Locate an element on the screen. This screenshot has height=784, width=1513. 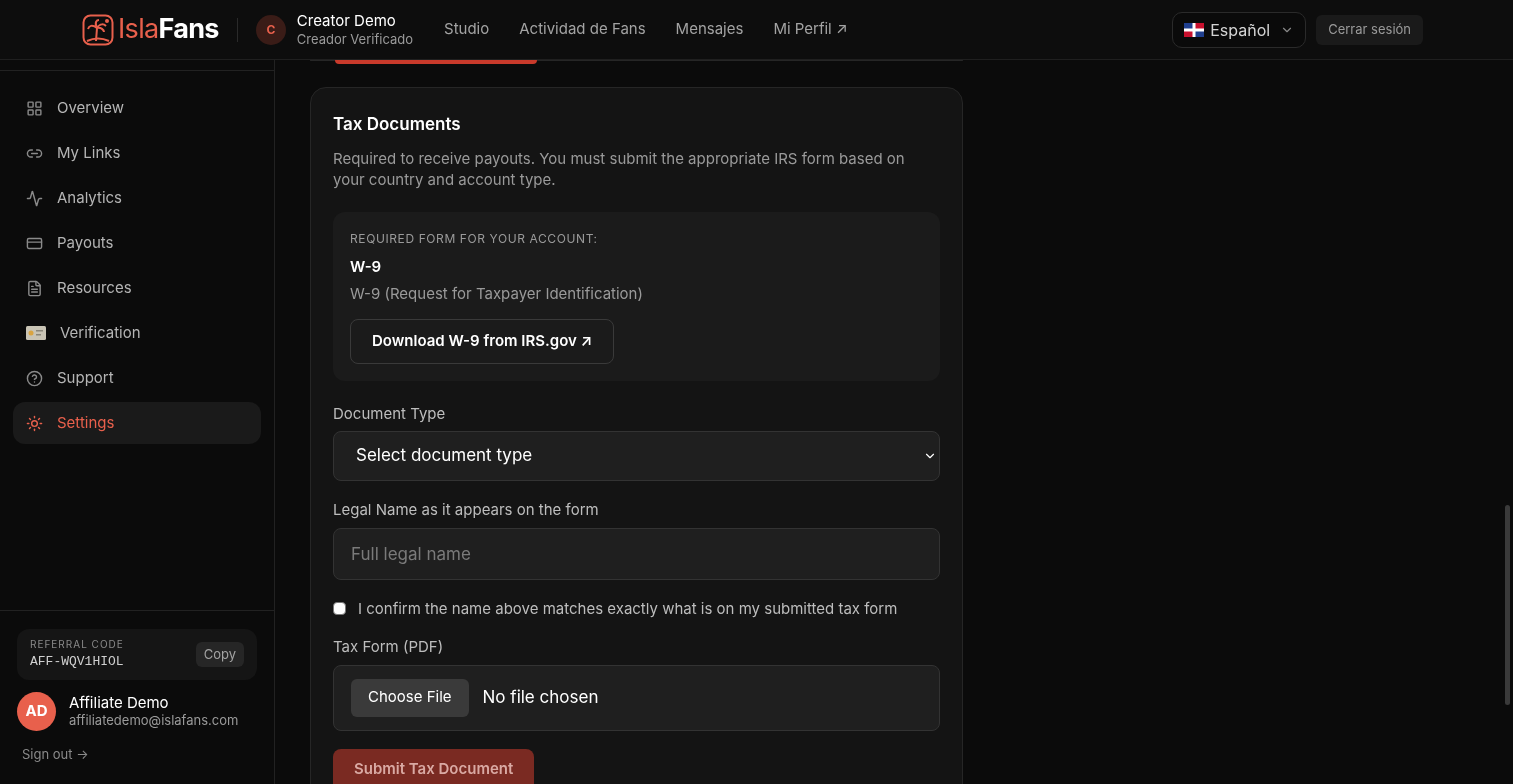
field-label: Tax Form (PDF) is located at coordinates (389, 647).